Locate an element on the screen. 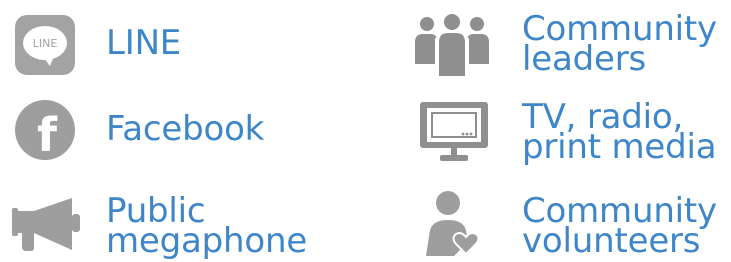 This screenshot has height=262, width=731. label-facebook: Facebook is located at coordinates (185, 129).